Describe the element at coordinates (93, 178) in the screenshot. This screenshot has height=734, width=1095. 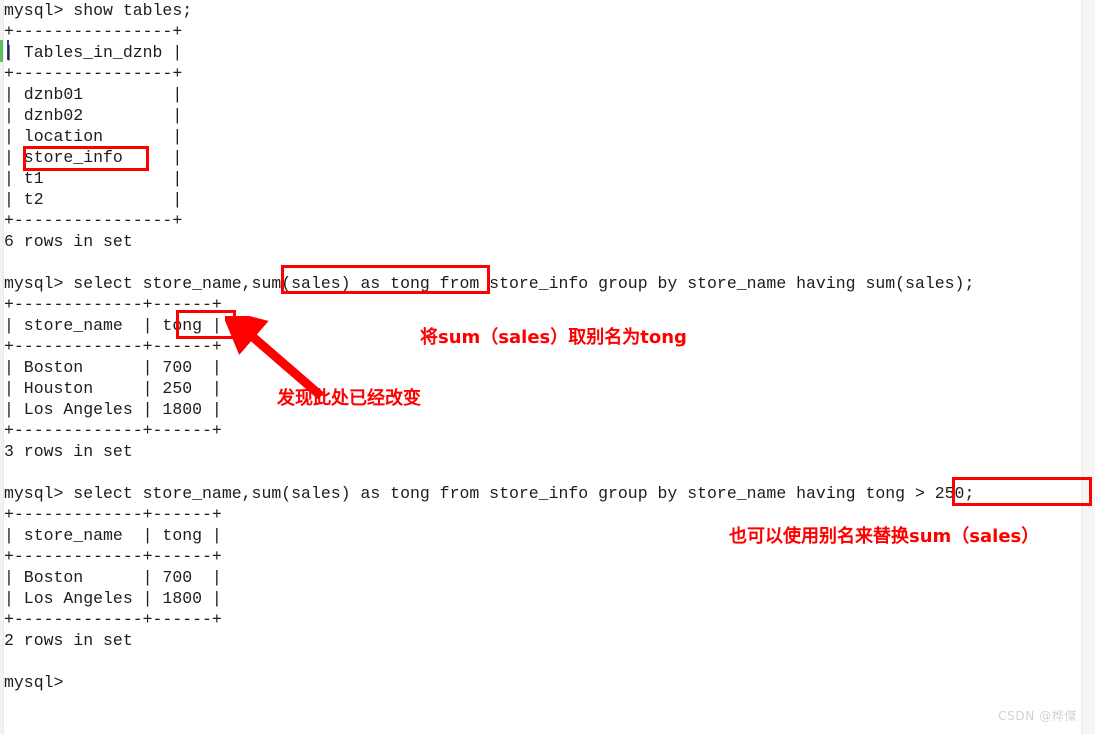
I see `terminal-line: | t1 |` at that location.